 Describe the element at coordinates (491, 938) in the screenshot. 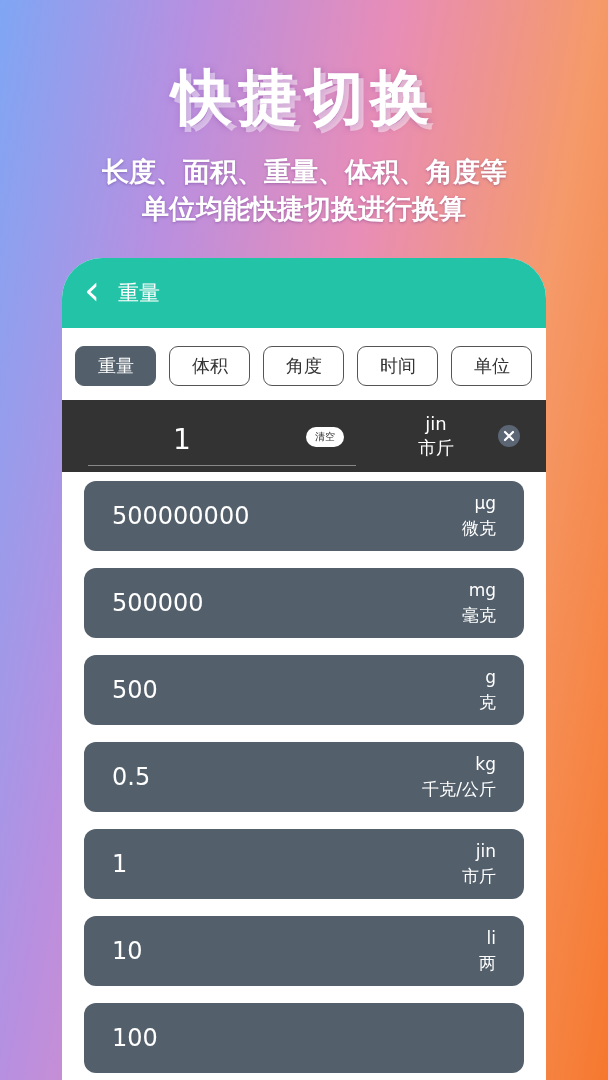

I see `unit-code: li` at that location.